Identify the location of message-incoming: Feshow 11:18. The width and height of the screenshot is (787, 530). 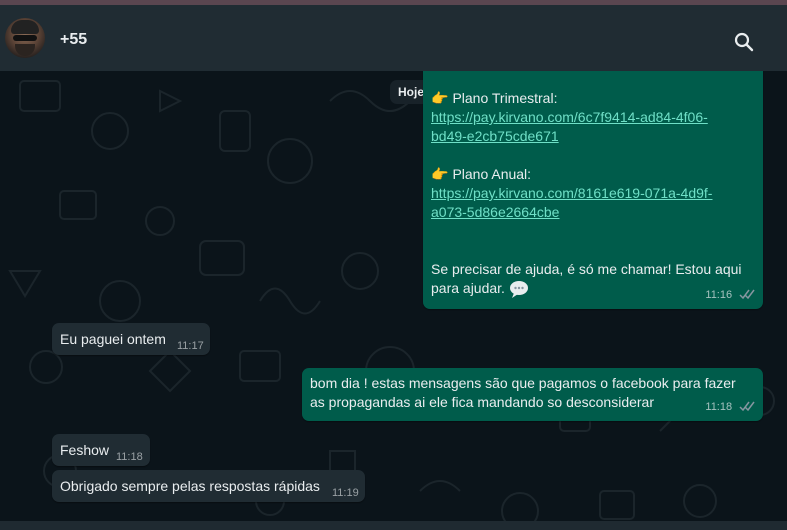
(101, 450).